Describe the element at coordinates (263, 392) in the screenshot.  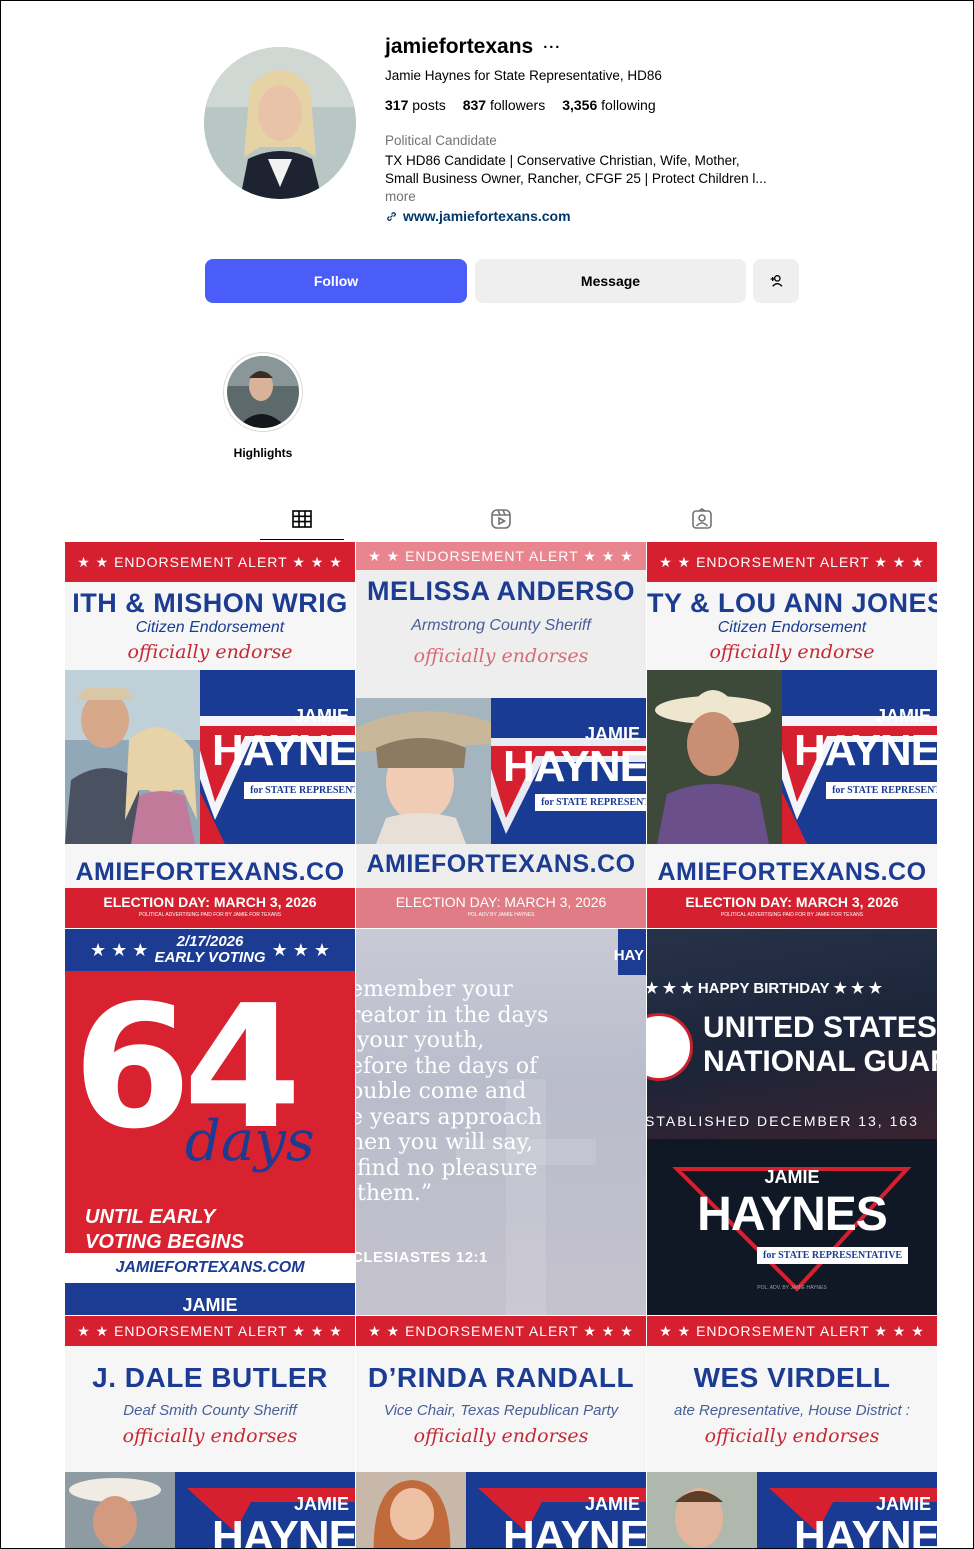
I see `highlight-ring` at that location.